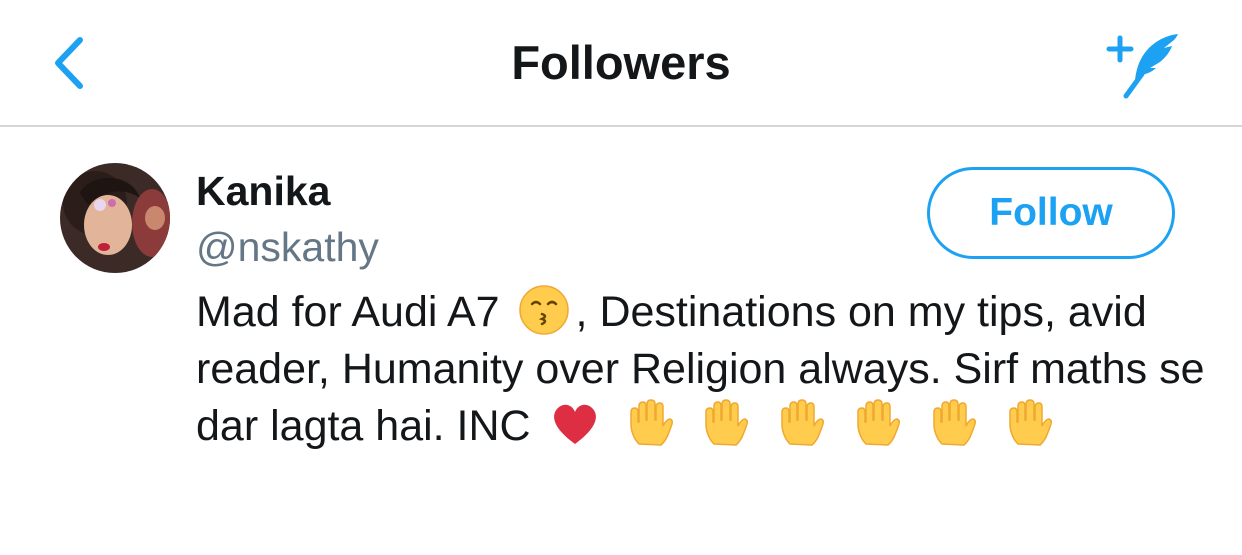 This screenshot has width=1242, height=555. I want to click on red-heart-icon, so click(575, 424).